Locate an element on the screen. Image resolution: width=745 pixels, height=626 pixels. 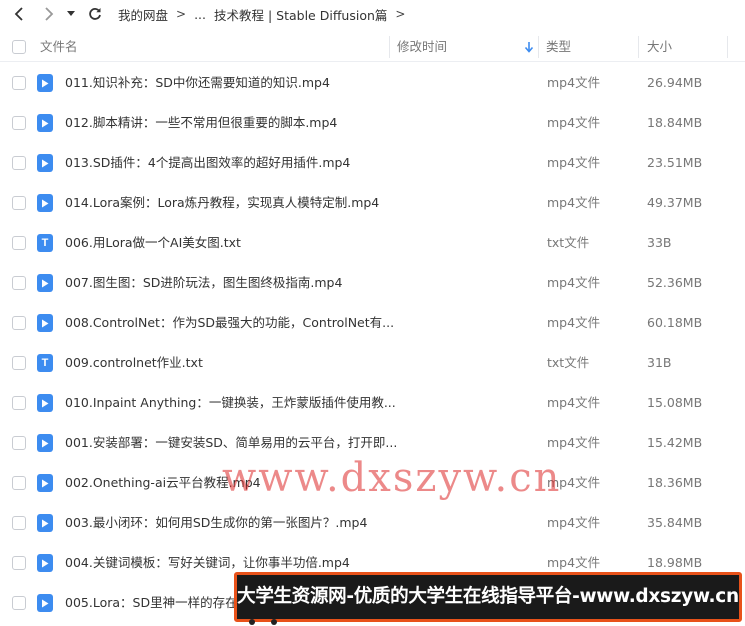
file-name: 012.脚本精讲：一些不常用但很重要的脚本.mp4 is located at coordinates (201, 123).